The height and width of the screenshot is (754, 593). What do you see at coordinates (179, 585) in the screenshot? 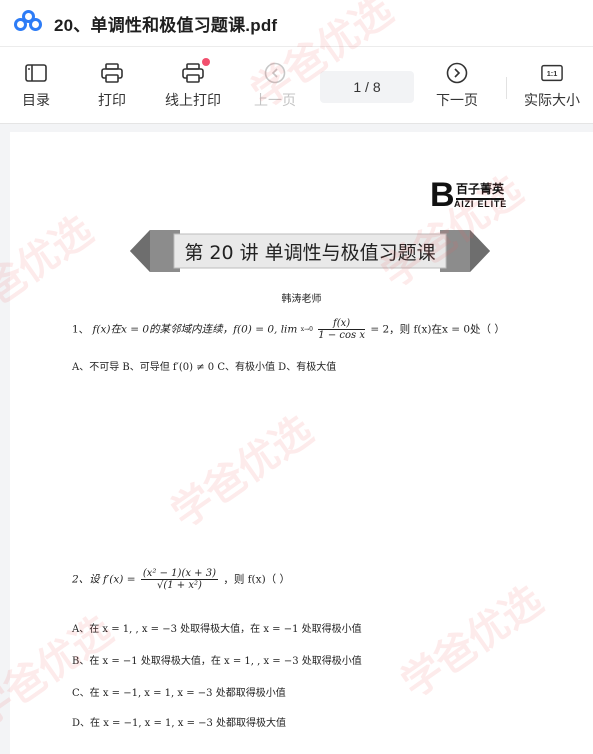
I see `q2-frac-den: √(1 + x²)` at bounding box center [179, 585].